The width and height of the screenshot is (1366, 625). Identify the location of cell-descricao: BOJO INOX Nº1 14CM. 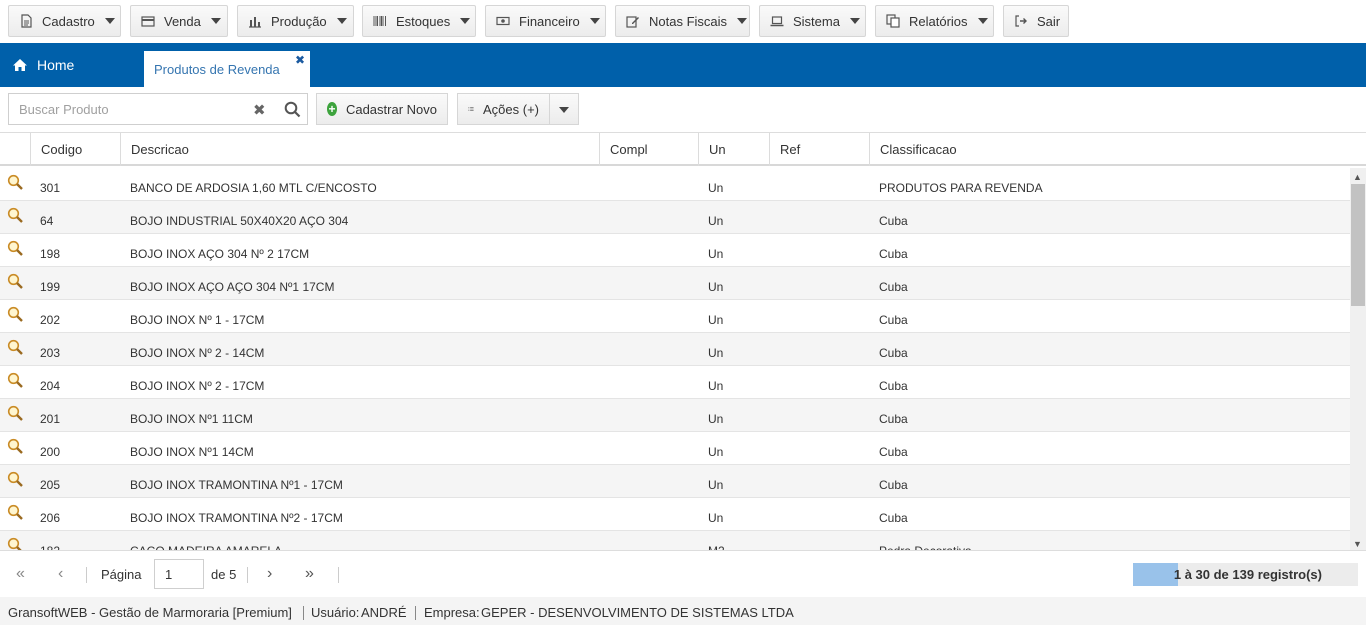
(192, 452).